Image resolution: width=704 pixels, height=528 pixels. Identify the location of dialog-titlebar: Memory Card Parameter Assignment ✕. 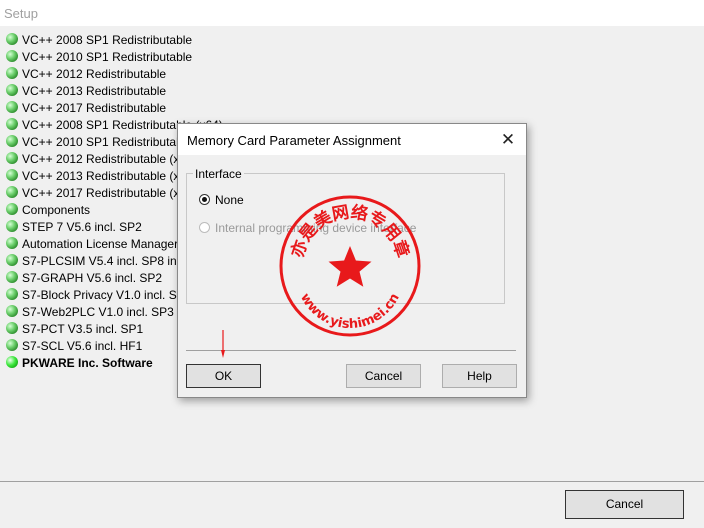
(352, 139).